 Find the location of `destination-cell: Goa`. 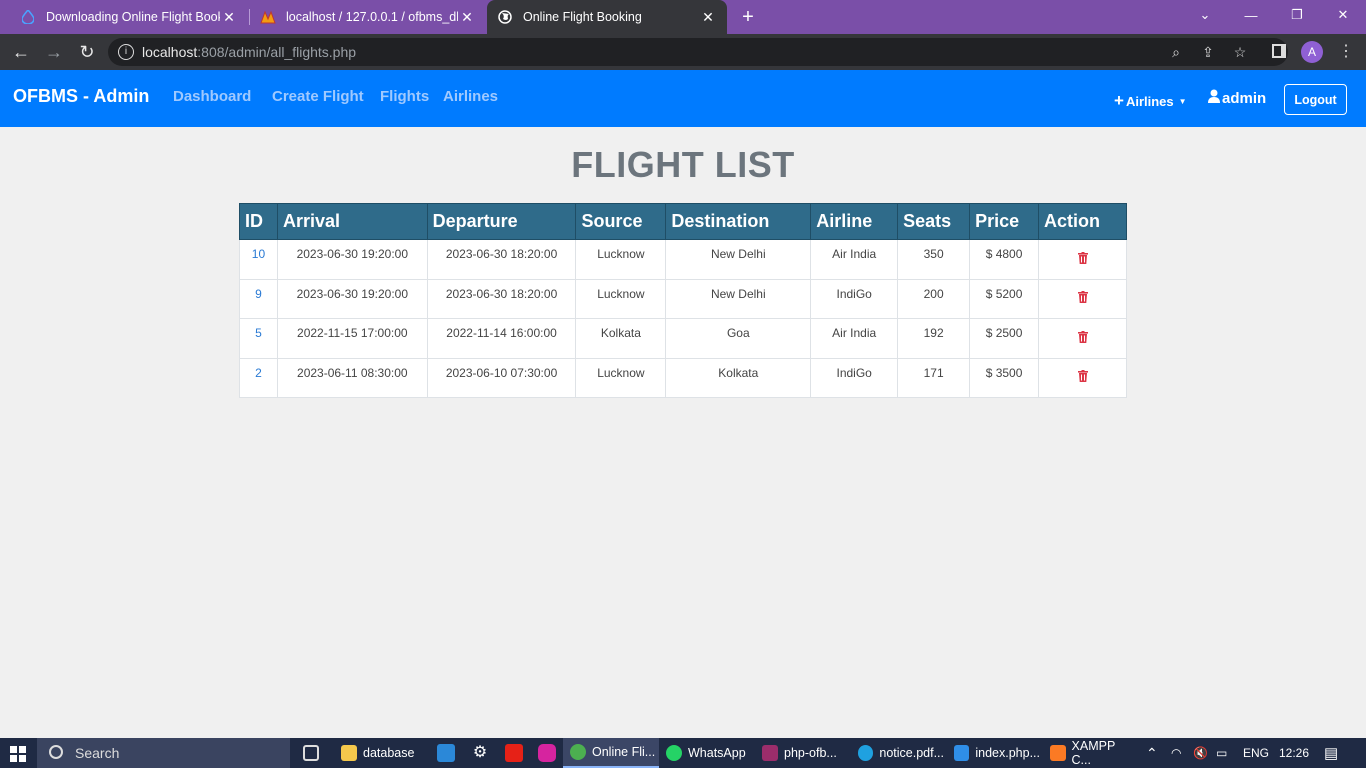

destination-cell: Goa is located at coordinates (738, 338).